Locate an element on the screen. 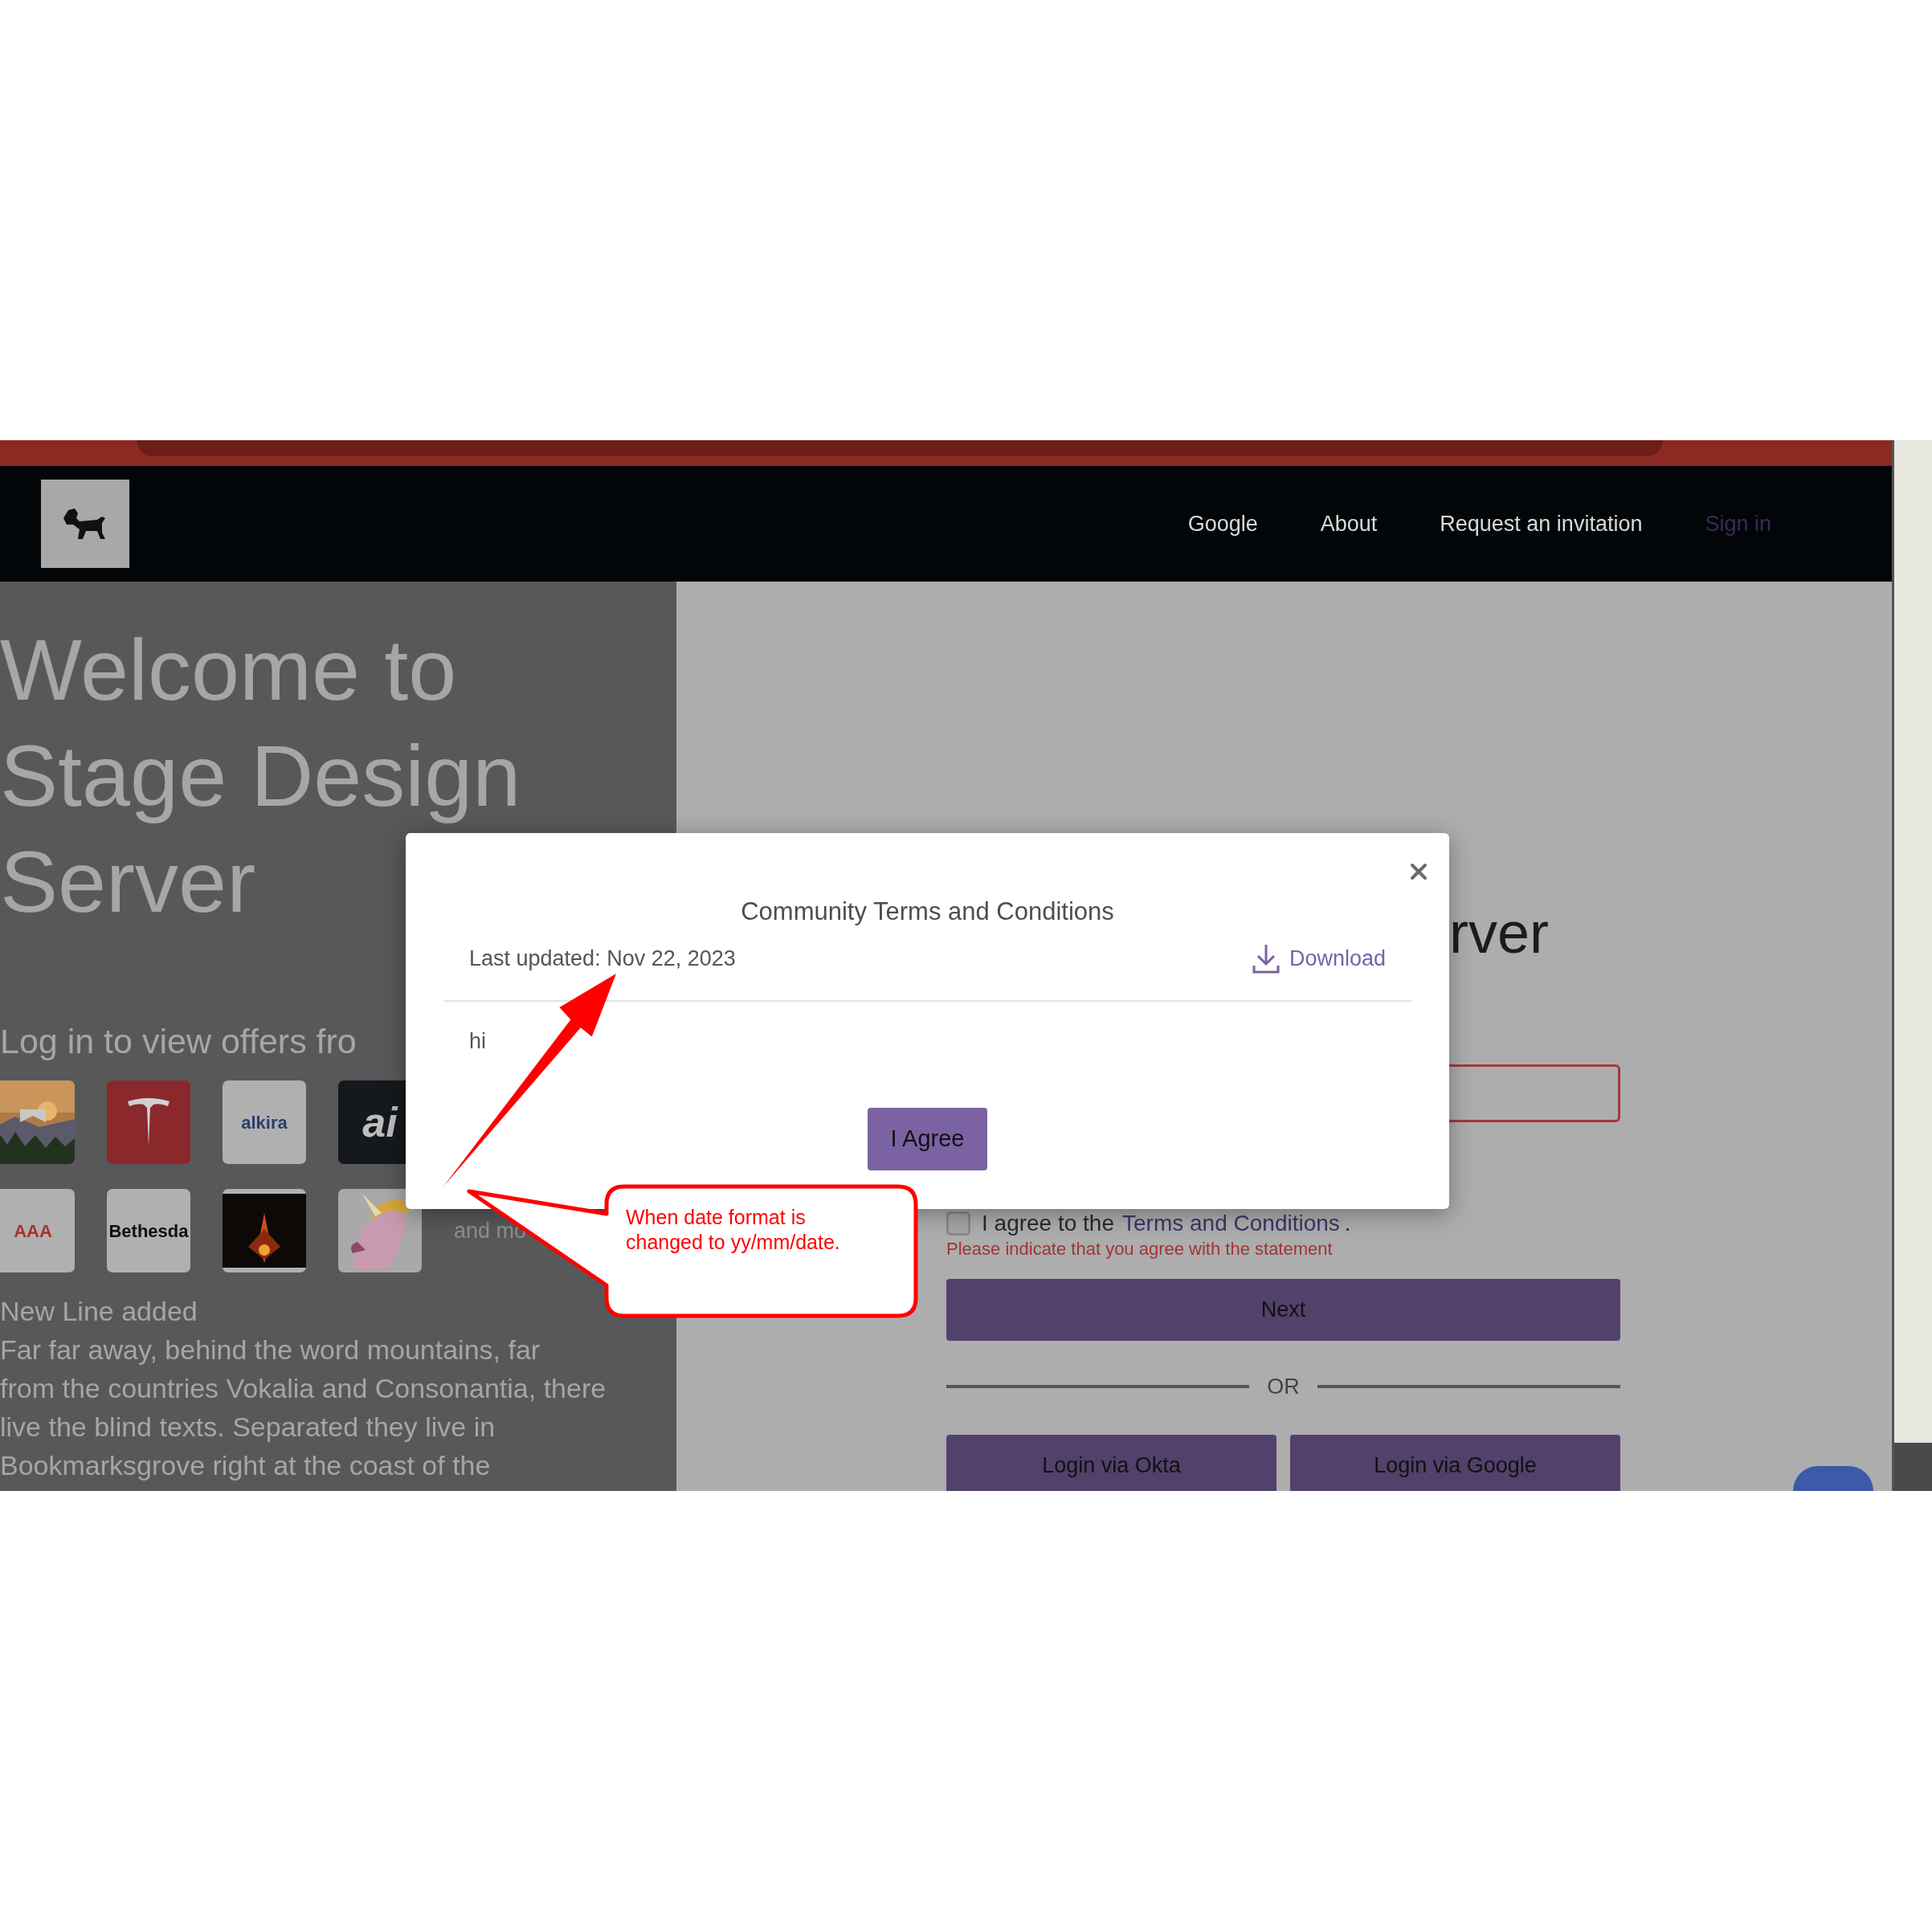  logo is located at coordinates (85, 524).